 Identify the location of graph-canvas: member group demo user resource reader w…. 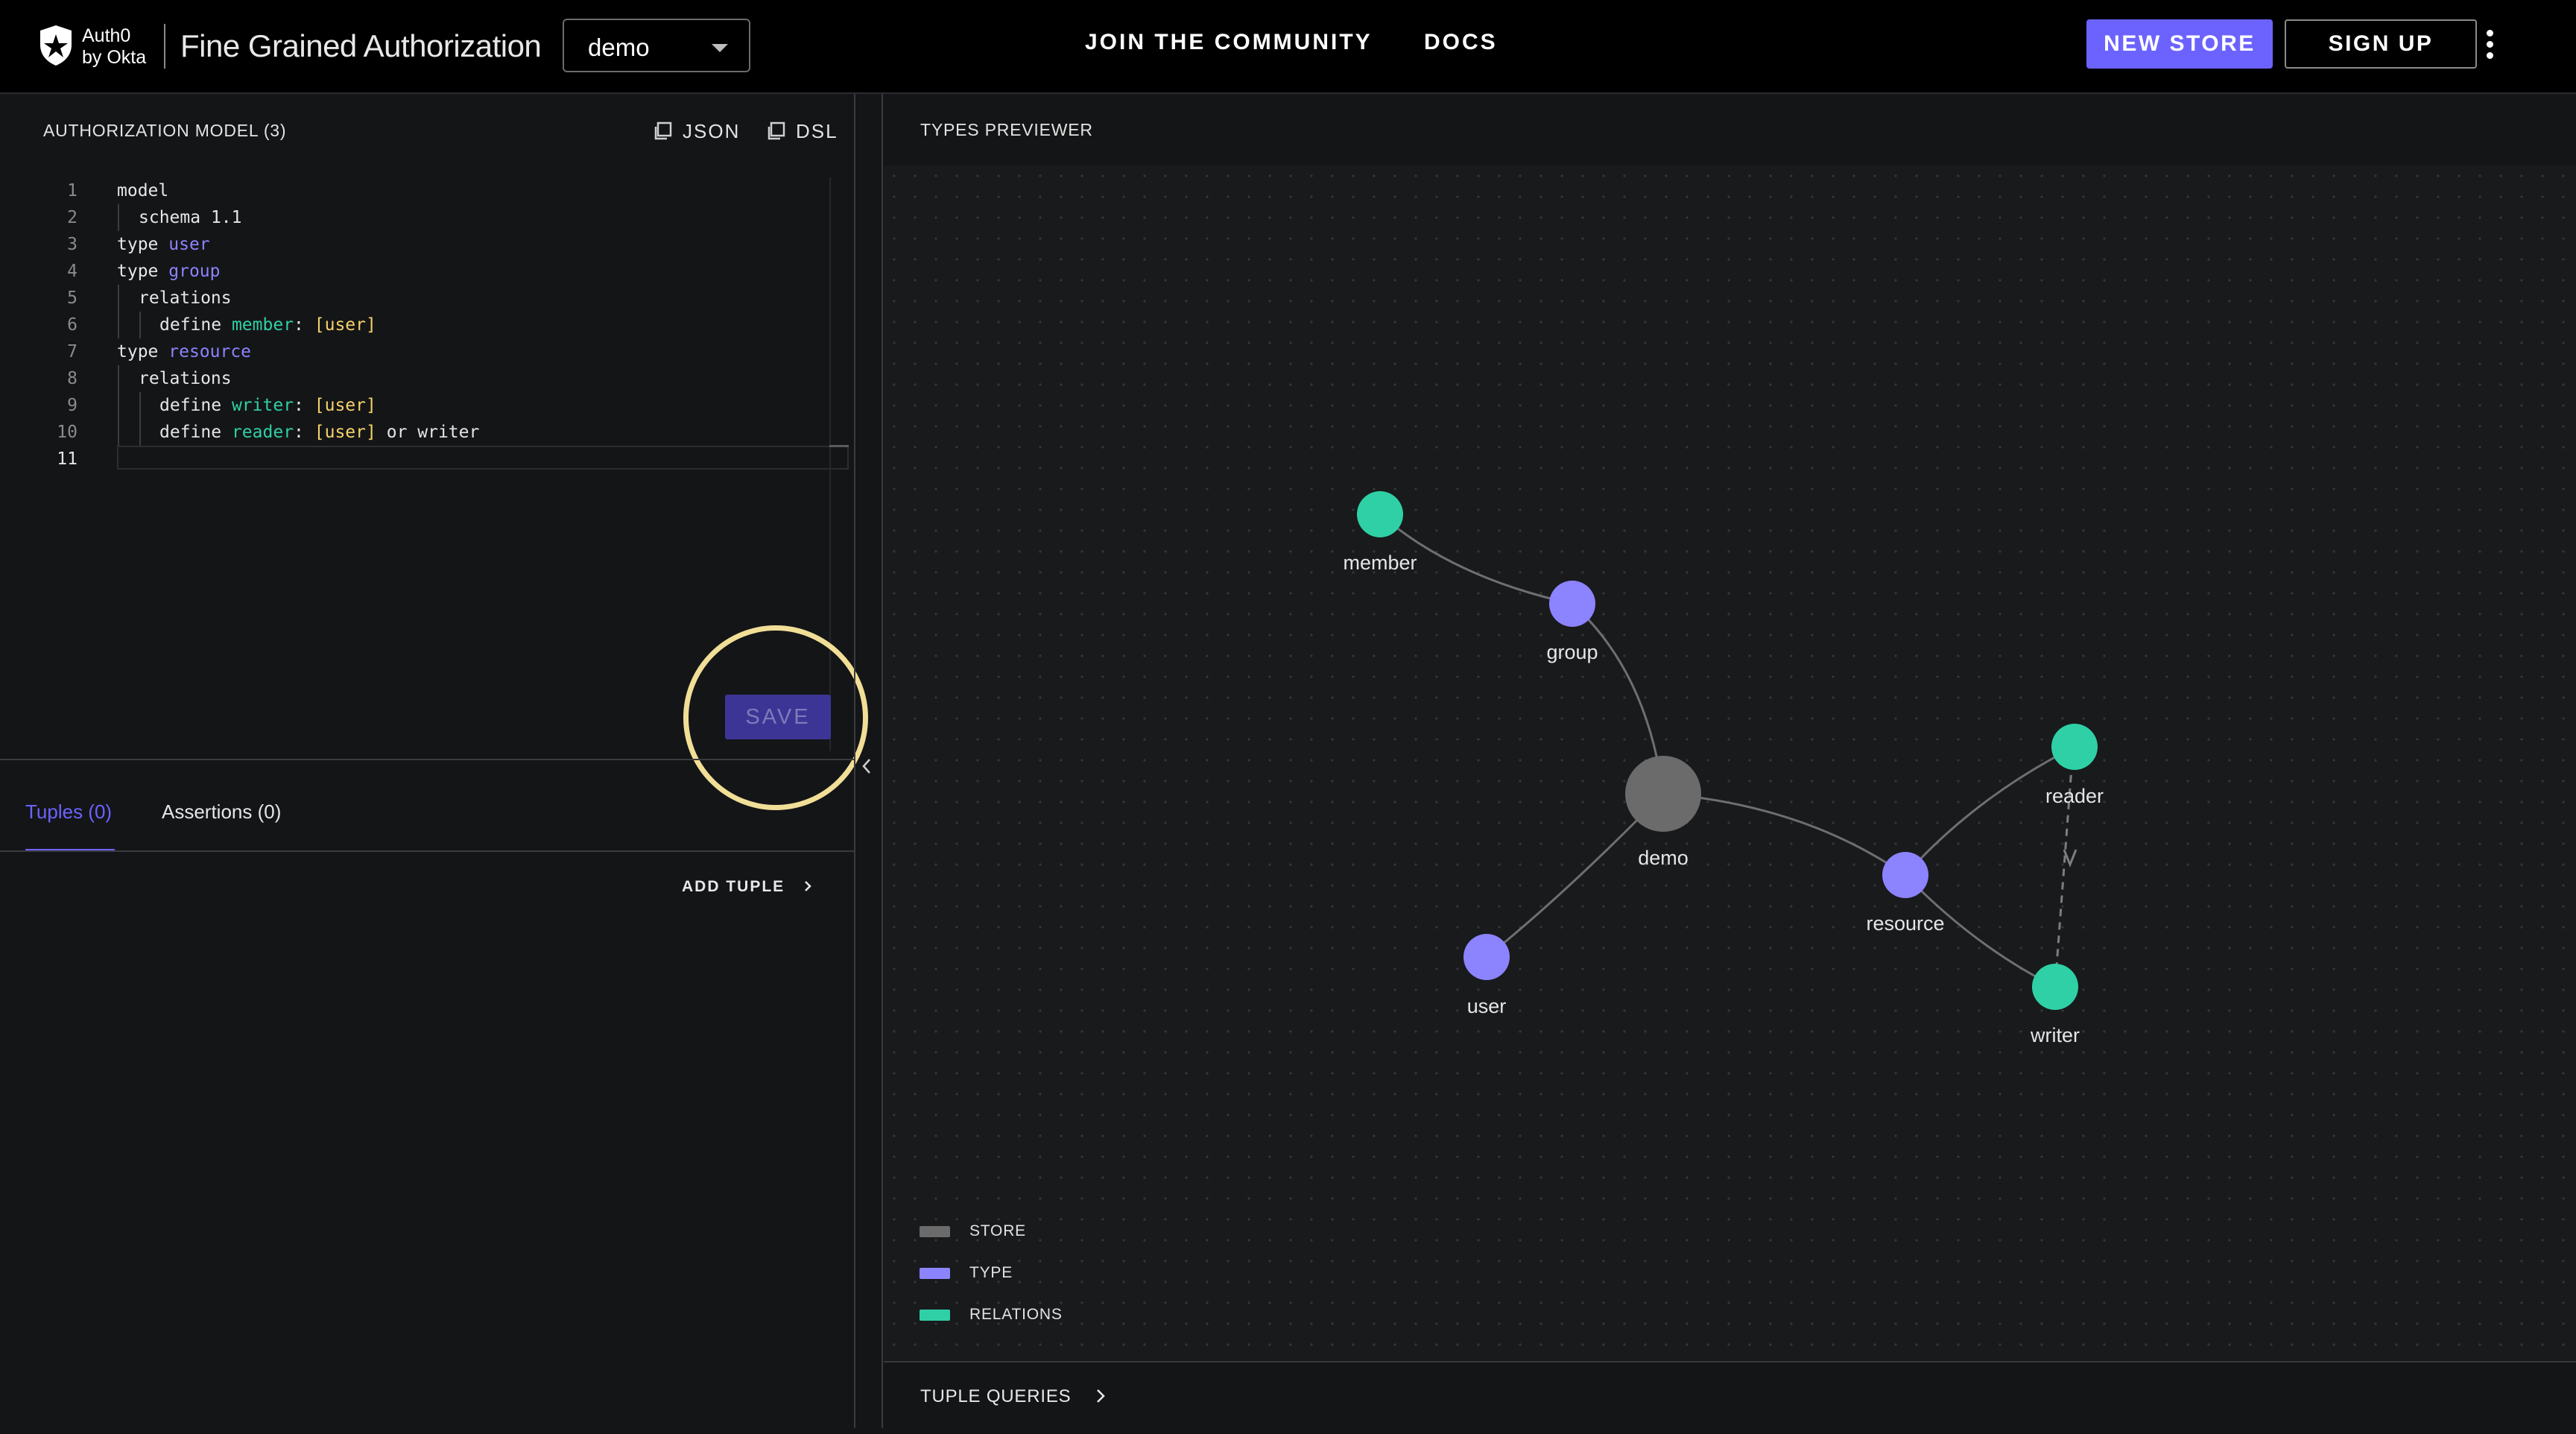
(1723, 768).